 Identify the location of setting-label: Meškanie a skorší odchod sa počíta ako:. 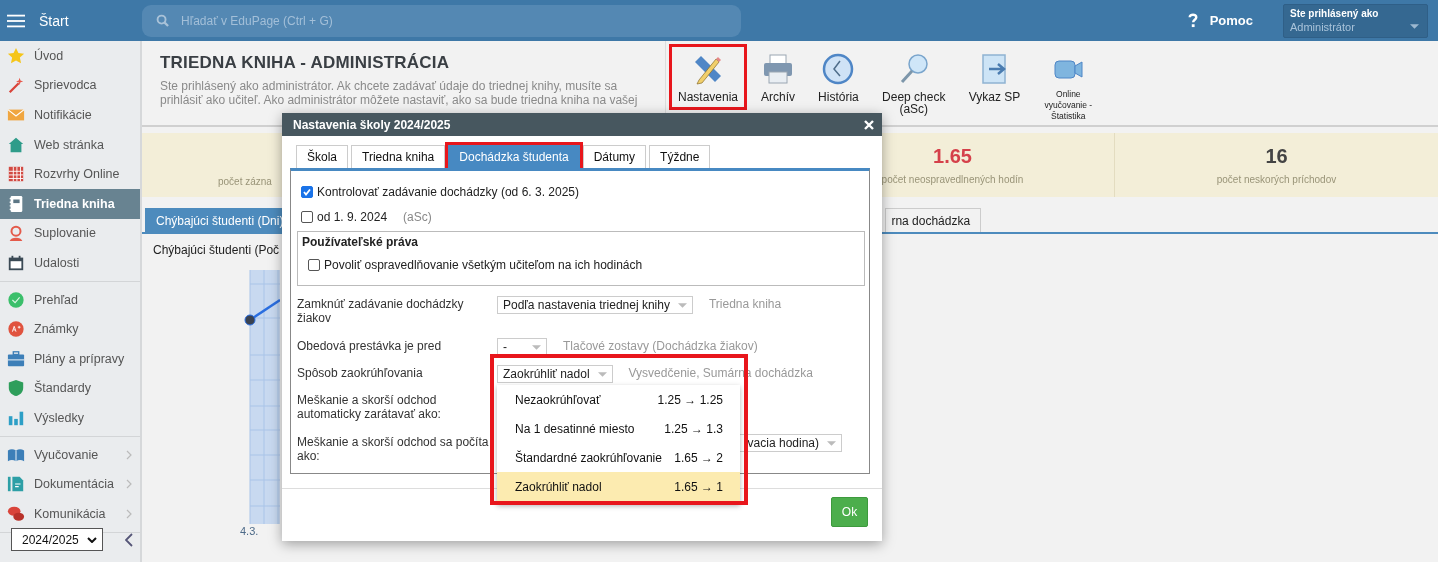
(393, 449).